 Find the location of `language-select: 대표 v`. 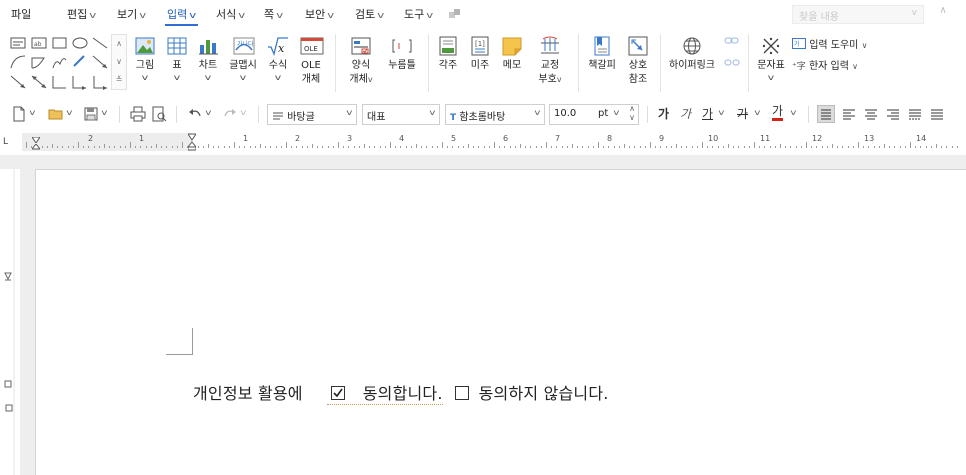

language-select: 대표 v is located at coordinates (401, 114).